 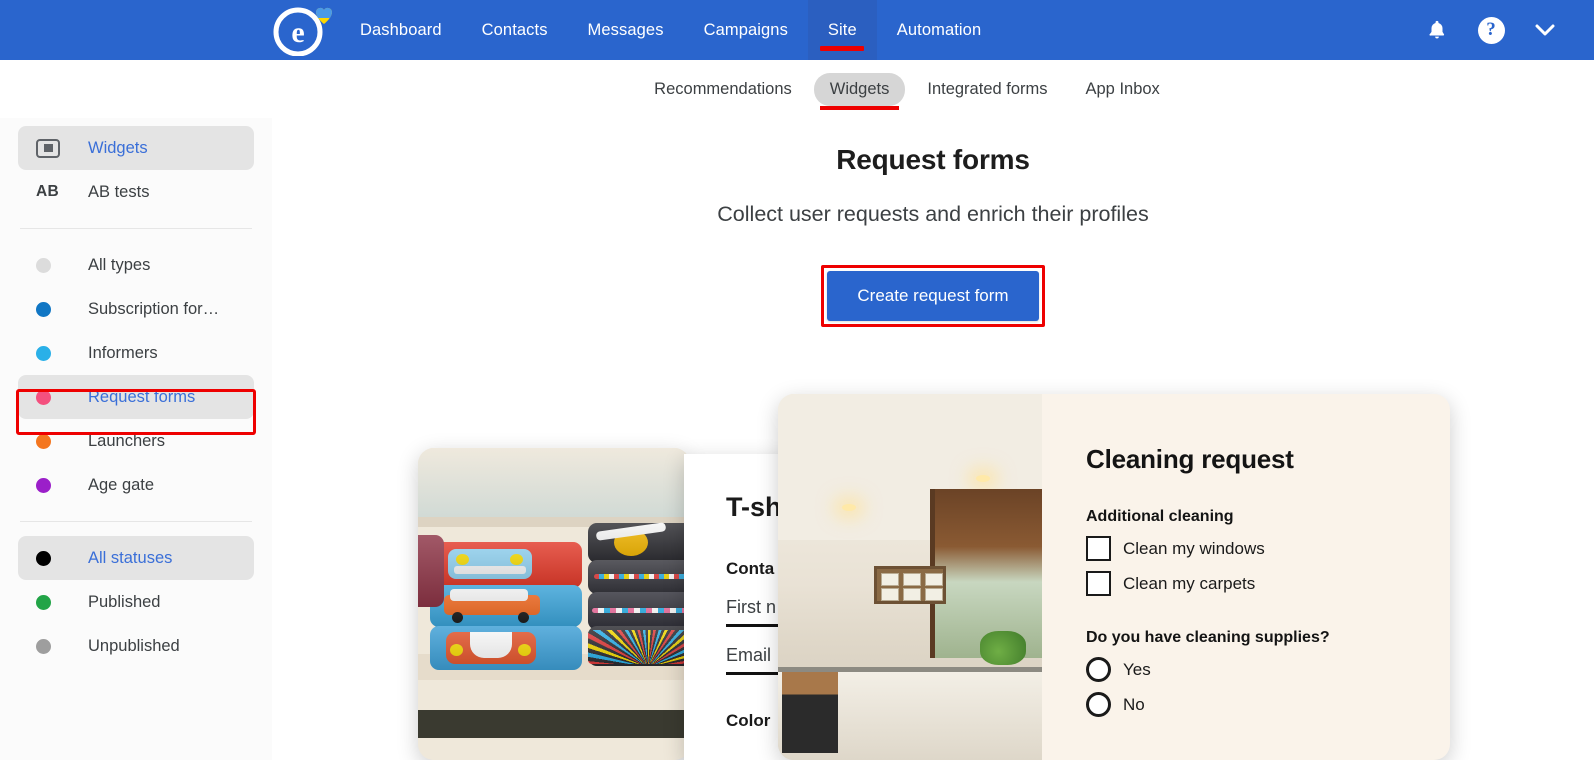 I want to click on kitchen-photo, so click(x=910, y=577).